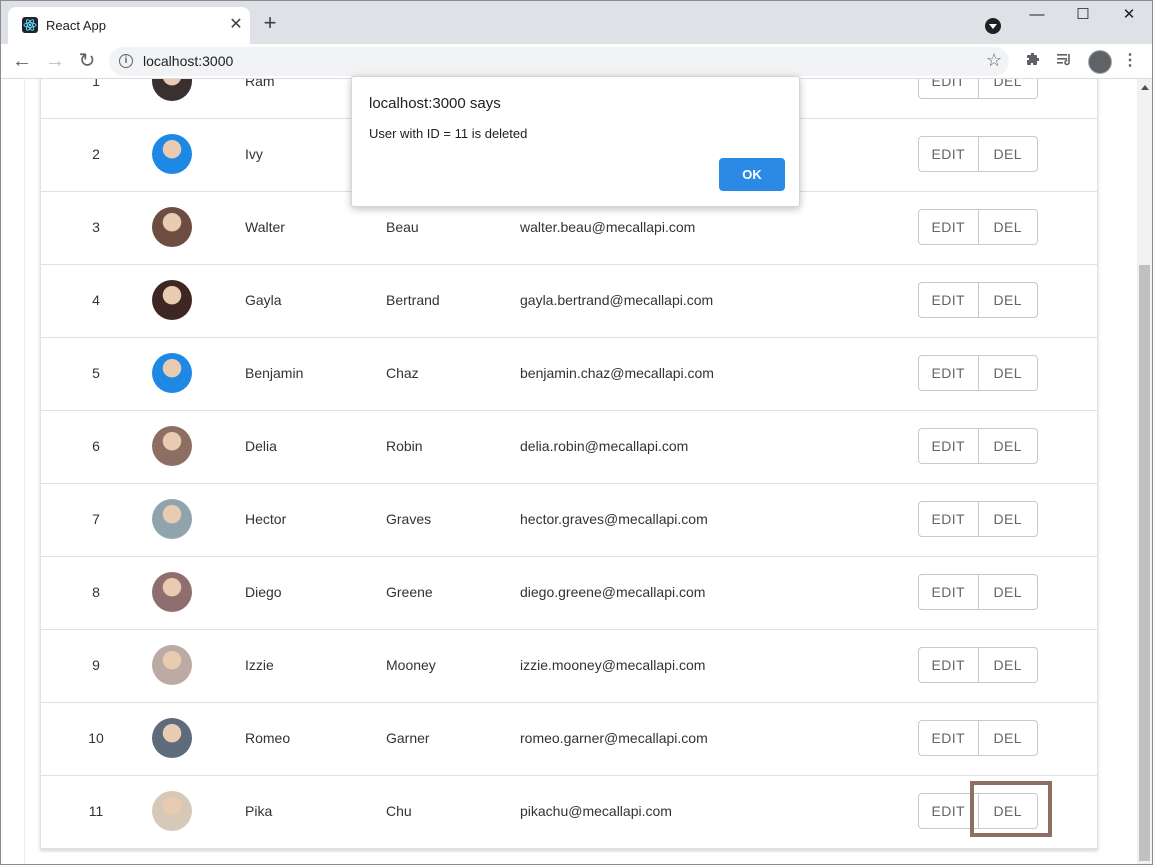 This screenshot has width=1153, height=865. What do you see at coordinates (268, 738) in the screenshot?
I see `first-name: Romeo` at bounding box center [268, 738].